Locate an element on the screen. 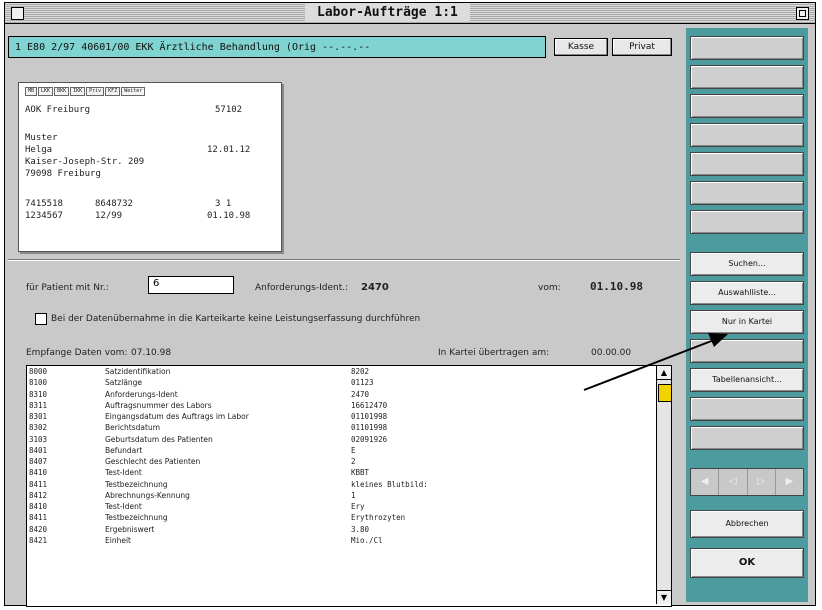  table-row: 8410 Test-Ident Ery is located at coordinates (341, 506).